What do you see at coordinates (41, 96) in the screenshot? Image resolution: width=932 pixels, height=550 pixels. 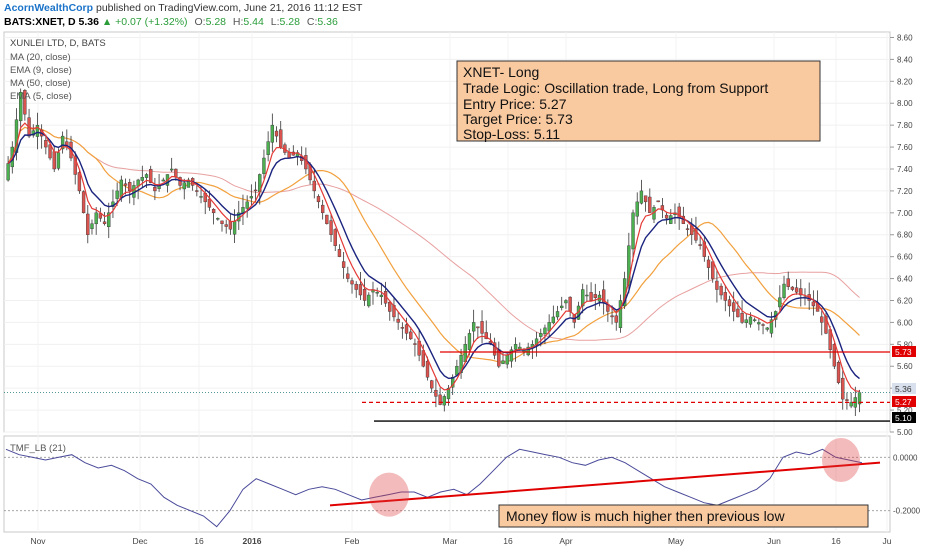 I see `legend-ema5: EMA (5, close)` at bounding box center [41, 96].